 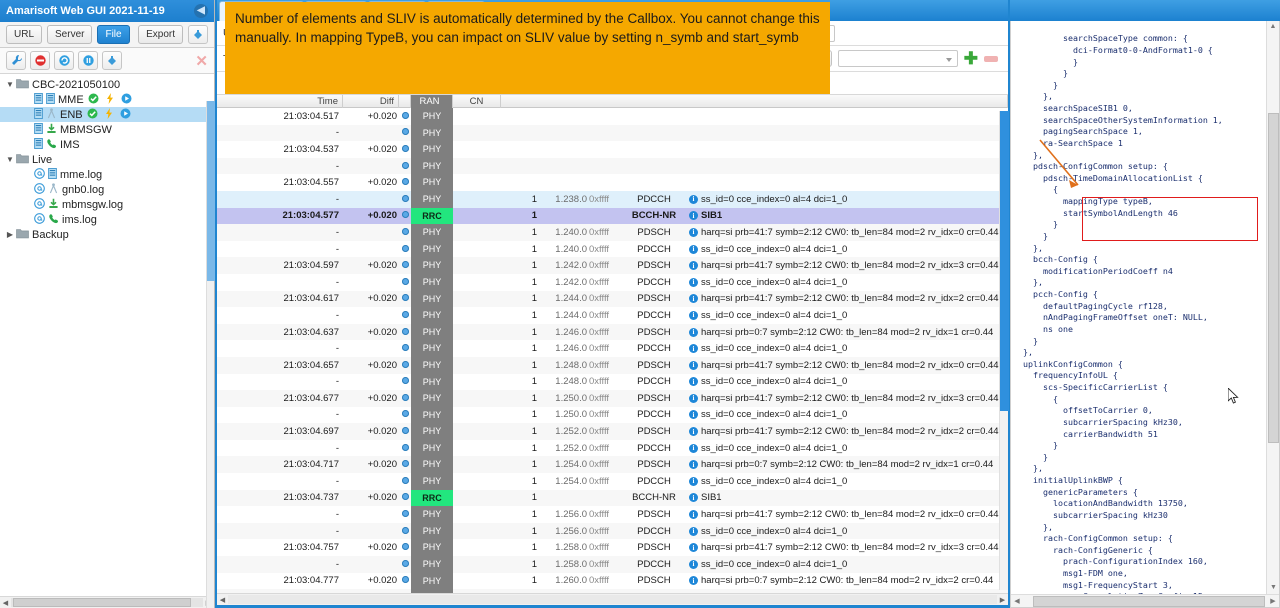 I want to click on scroll-up-icon: ▲, so click(x=1273, y=27).